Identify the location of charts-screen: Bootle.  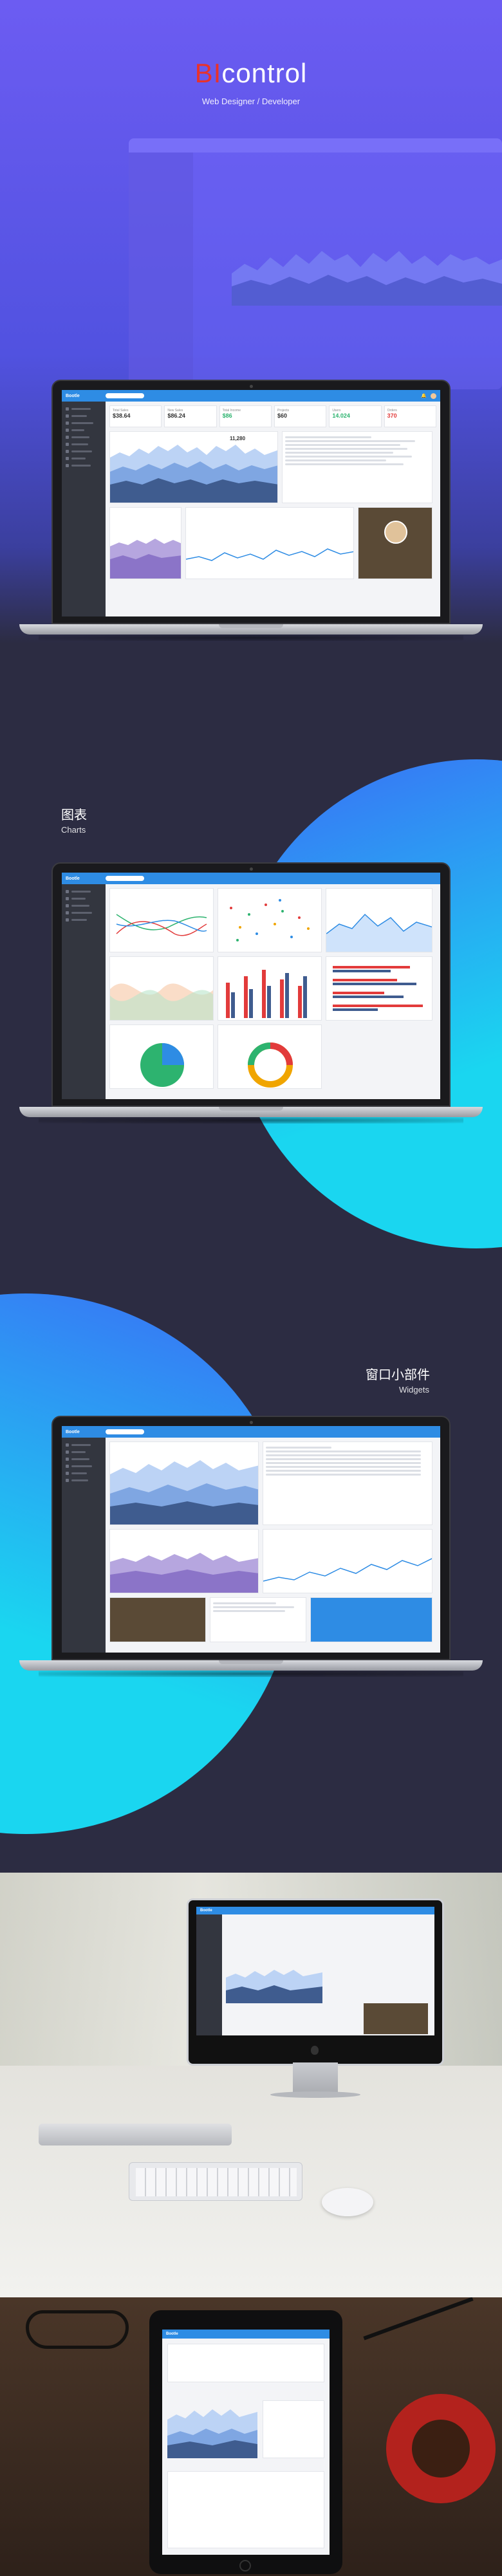
(251, 986).